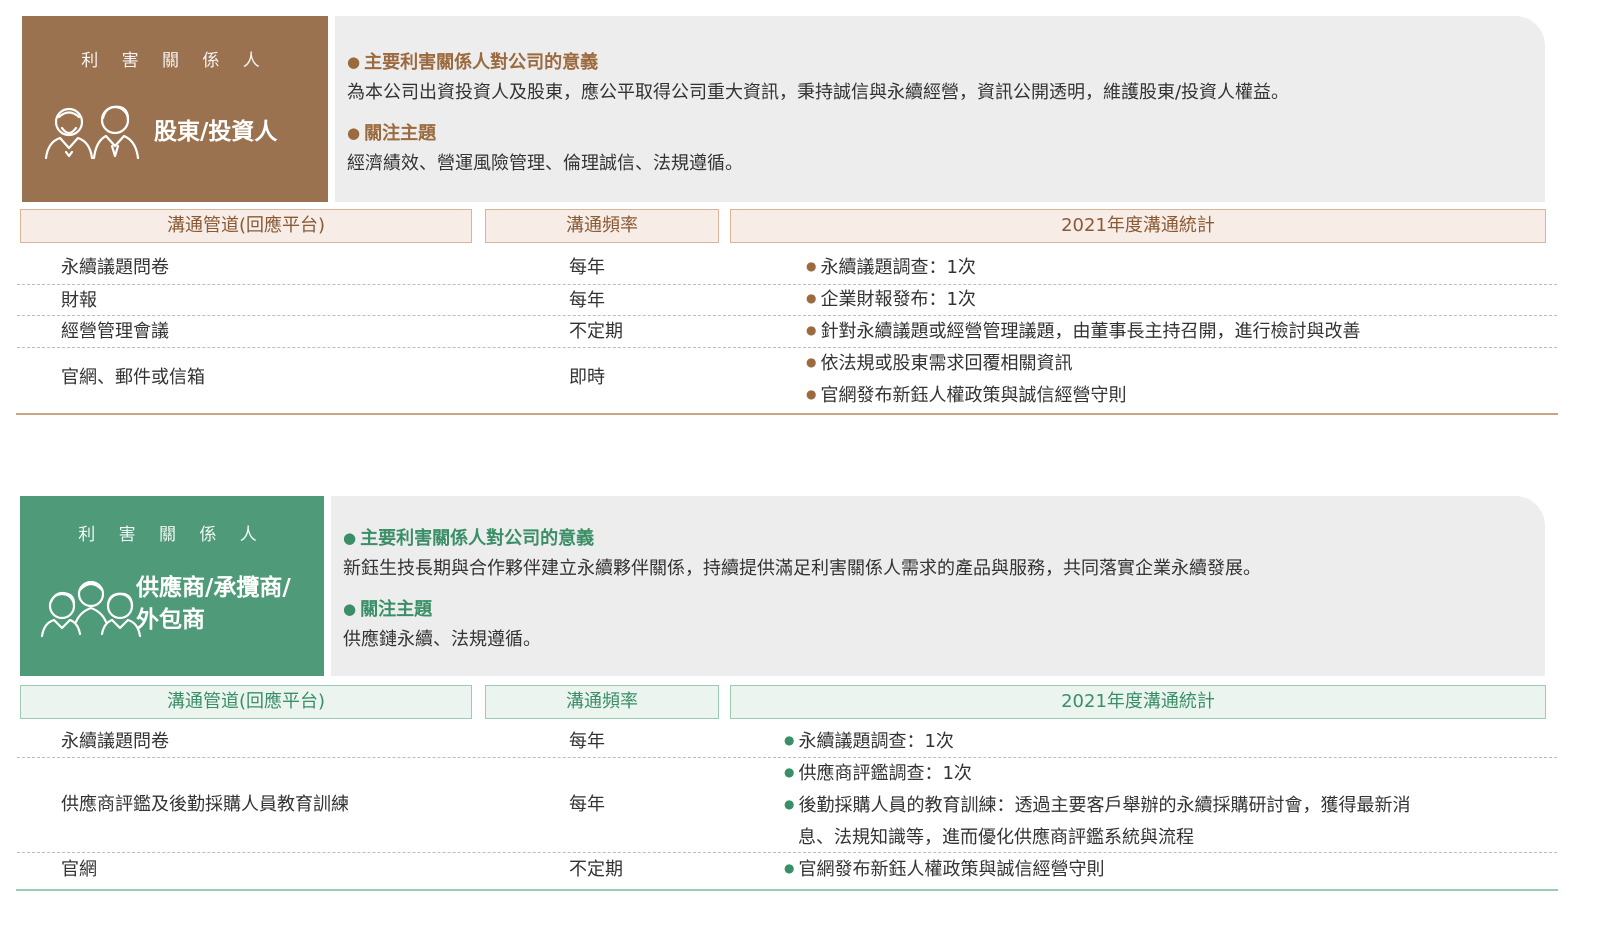  Describe the element at coordinates (898, 299) in the screenshot. I see `stats-text: 企業財報發布：1次` at that location.